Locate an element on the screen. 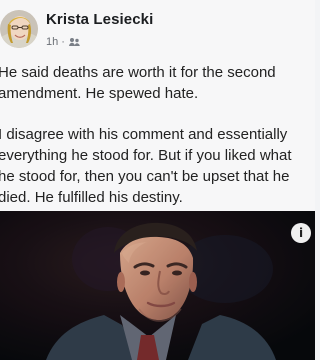 This screenshot has width=320, height=360. post-meta: 1h · is located at coordinates (63, 42).